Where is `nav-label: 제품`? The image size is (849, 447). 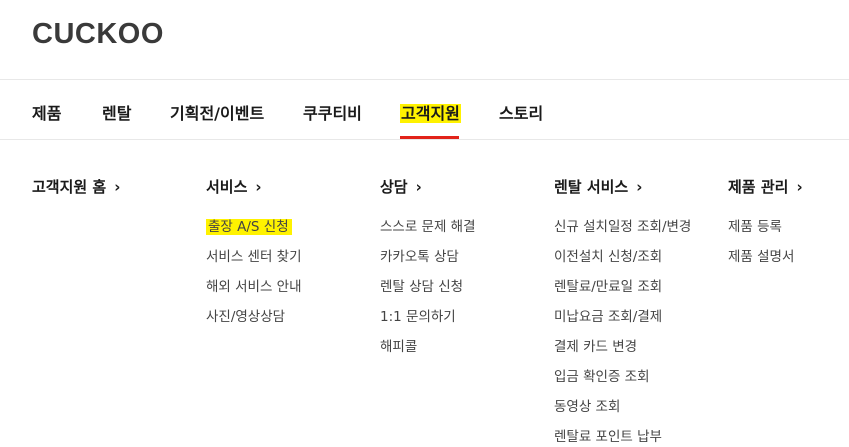 nav-label: 제품 is located at coordinates (47, 113).